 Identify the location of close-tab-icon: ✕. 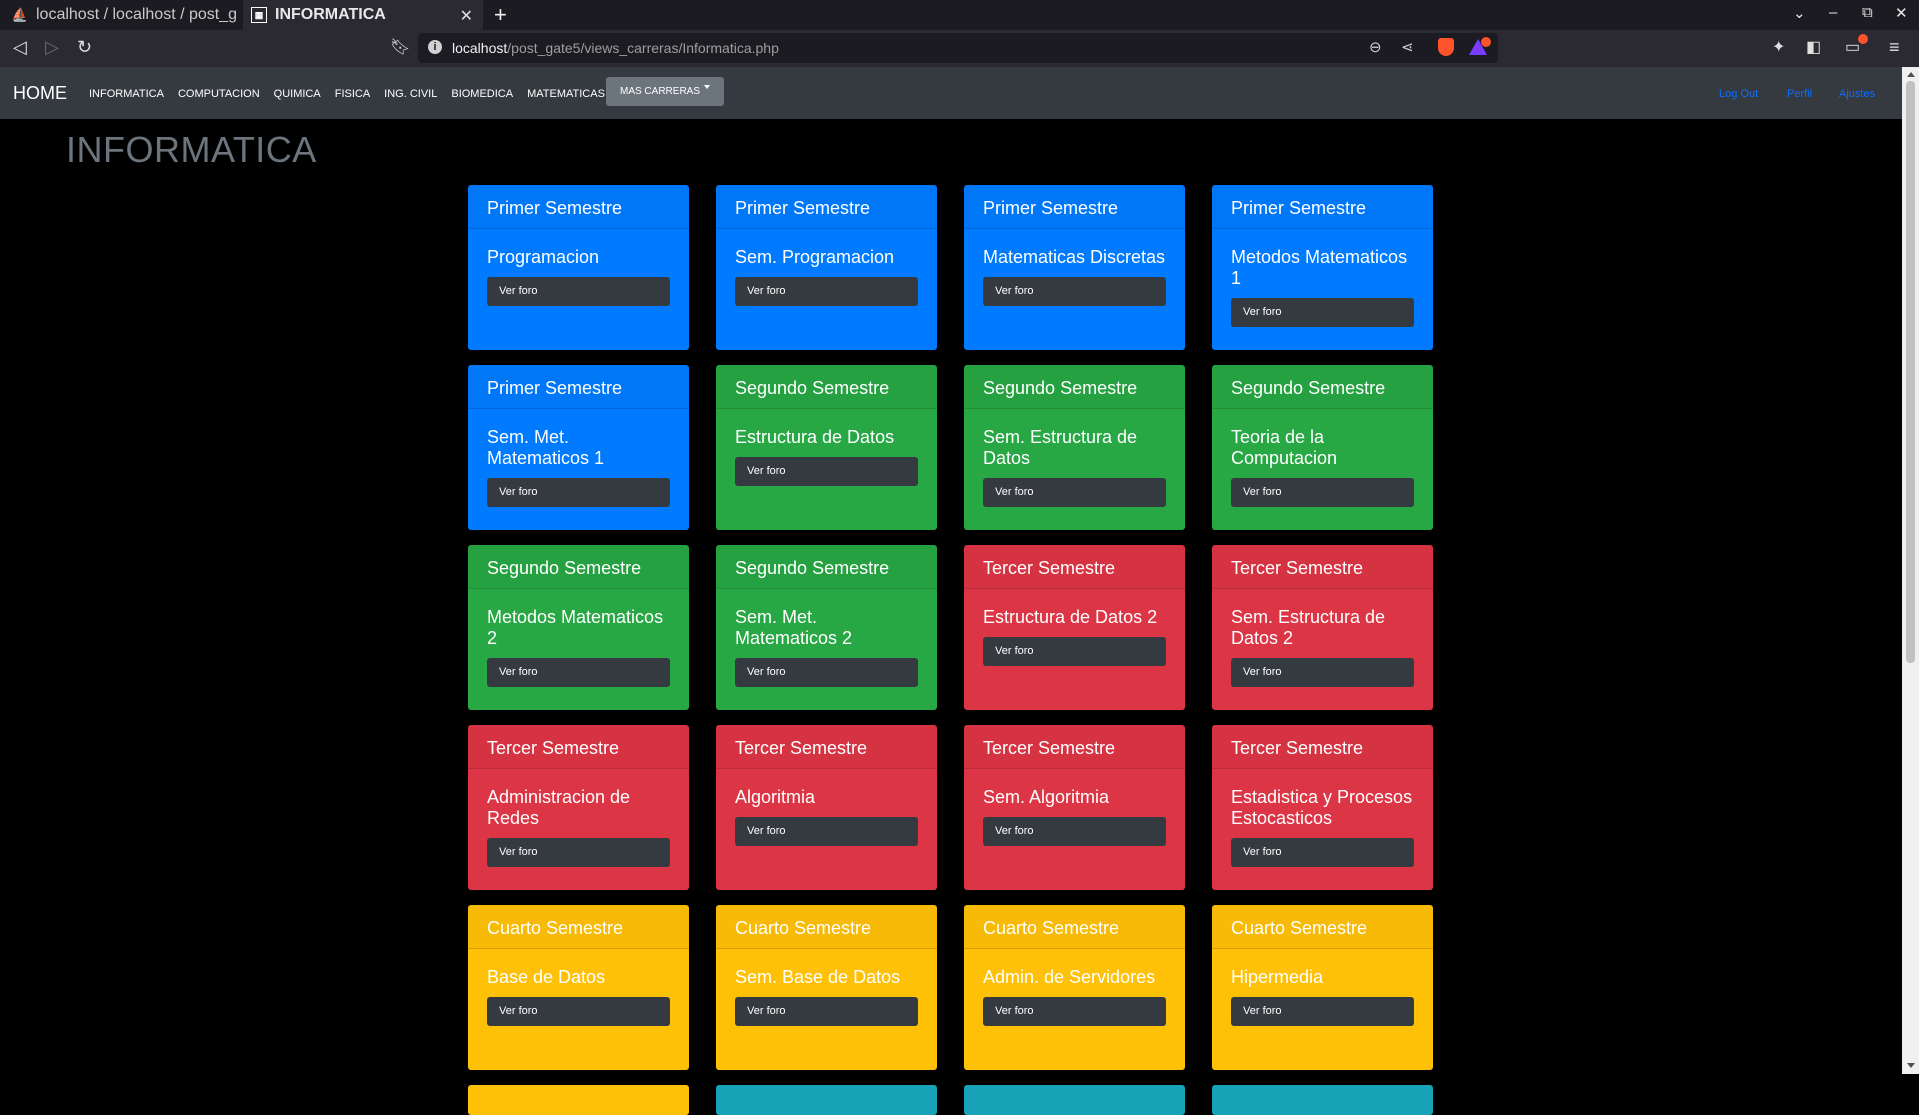
(466, 16).